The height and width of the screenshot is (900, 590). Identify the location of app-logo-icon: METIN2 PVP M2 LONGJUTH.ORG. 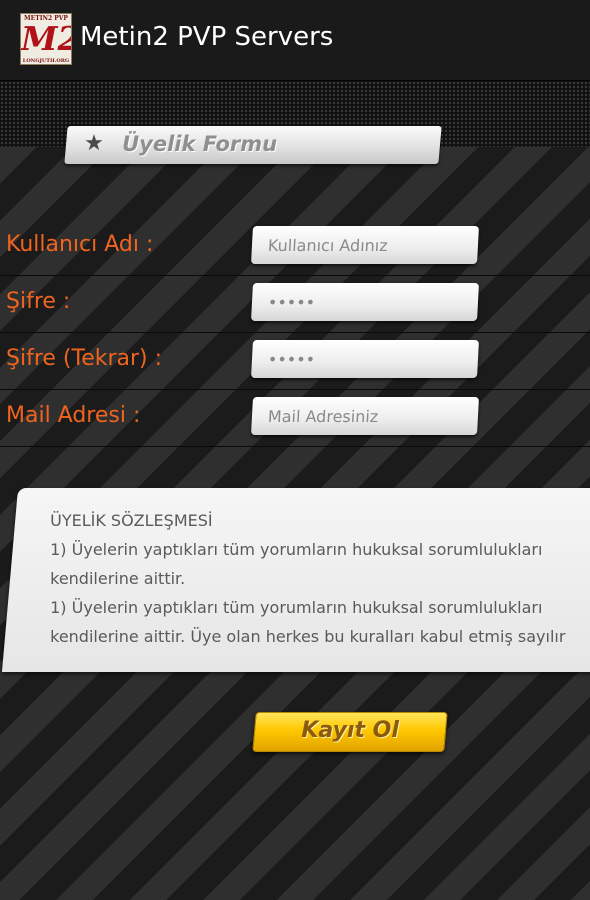
(46, 39).